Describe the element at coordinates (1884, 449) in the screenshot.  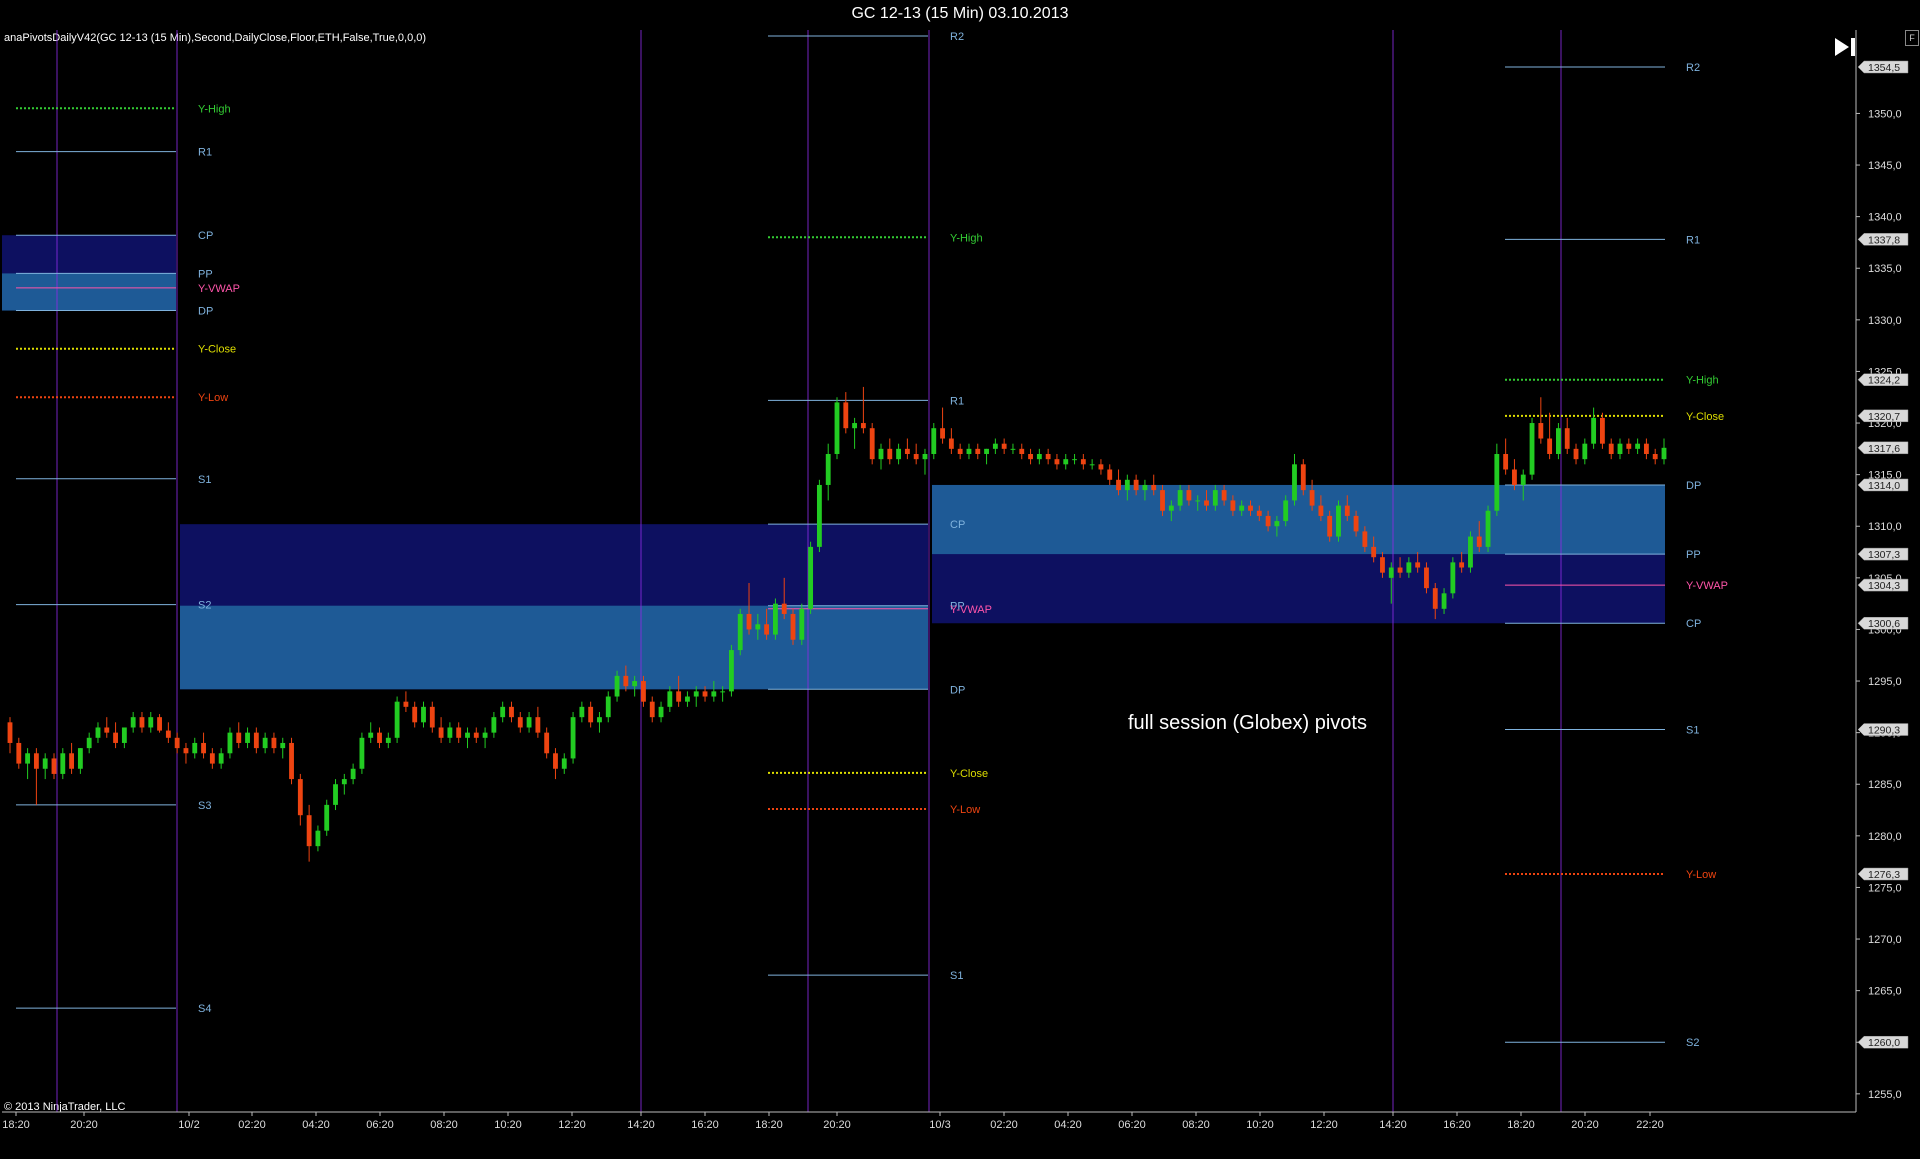
I see `price-tag-label: 1317,6` at that location.